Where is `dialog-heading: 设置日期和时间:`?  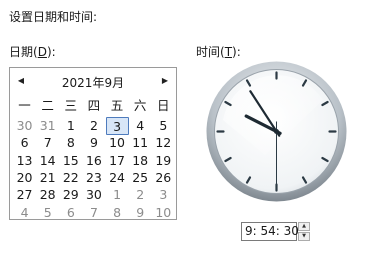 dialog-heading: 设置日期和时间: is located at coordinates (53, 17).